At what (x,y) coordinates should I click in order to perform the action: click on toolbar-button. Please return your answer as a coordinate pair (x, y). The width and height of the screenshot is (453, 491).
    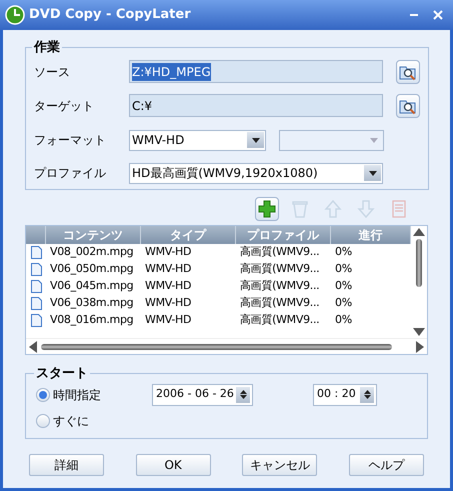
    Looking at the image, I should click on (267, 209).